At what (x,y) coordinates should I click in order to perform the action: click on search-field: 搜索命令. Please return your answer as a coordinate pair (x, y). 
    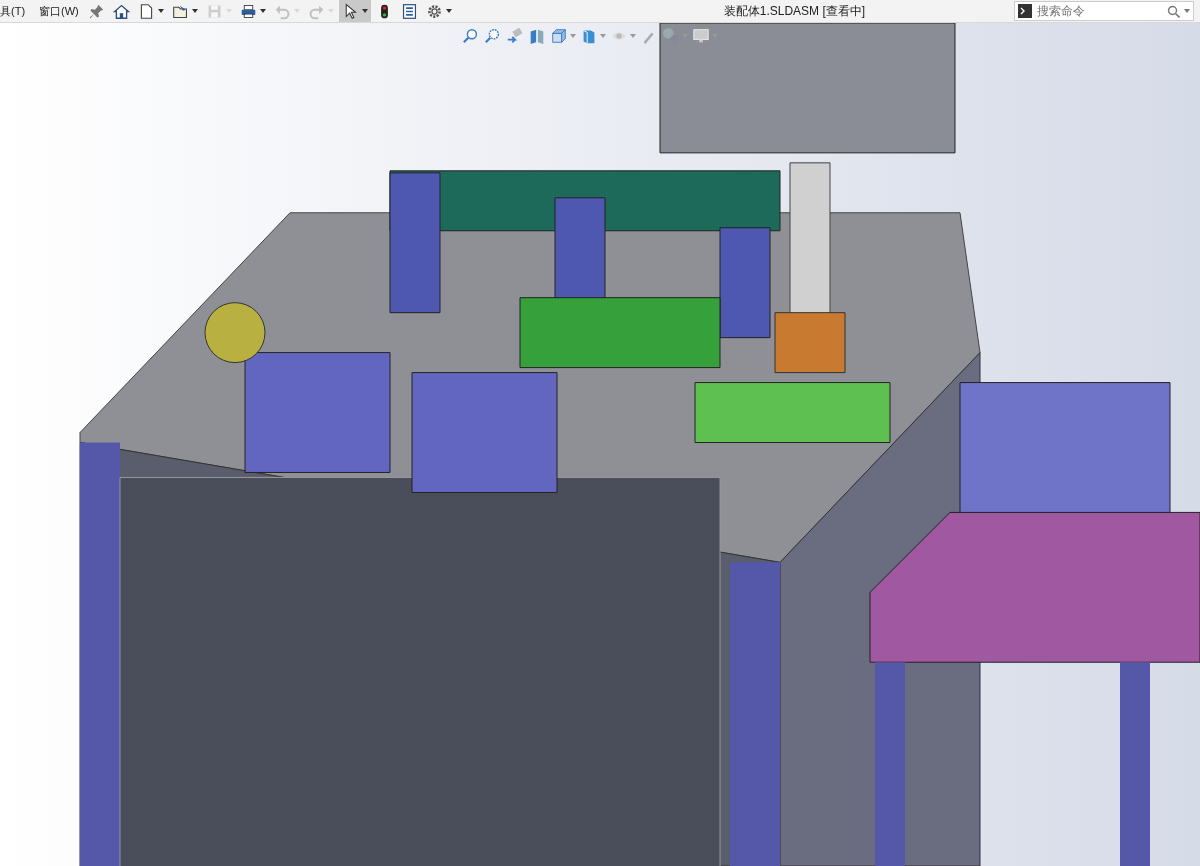
    Looking at the image, I should click on (1104, 11).